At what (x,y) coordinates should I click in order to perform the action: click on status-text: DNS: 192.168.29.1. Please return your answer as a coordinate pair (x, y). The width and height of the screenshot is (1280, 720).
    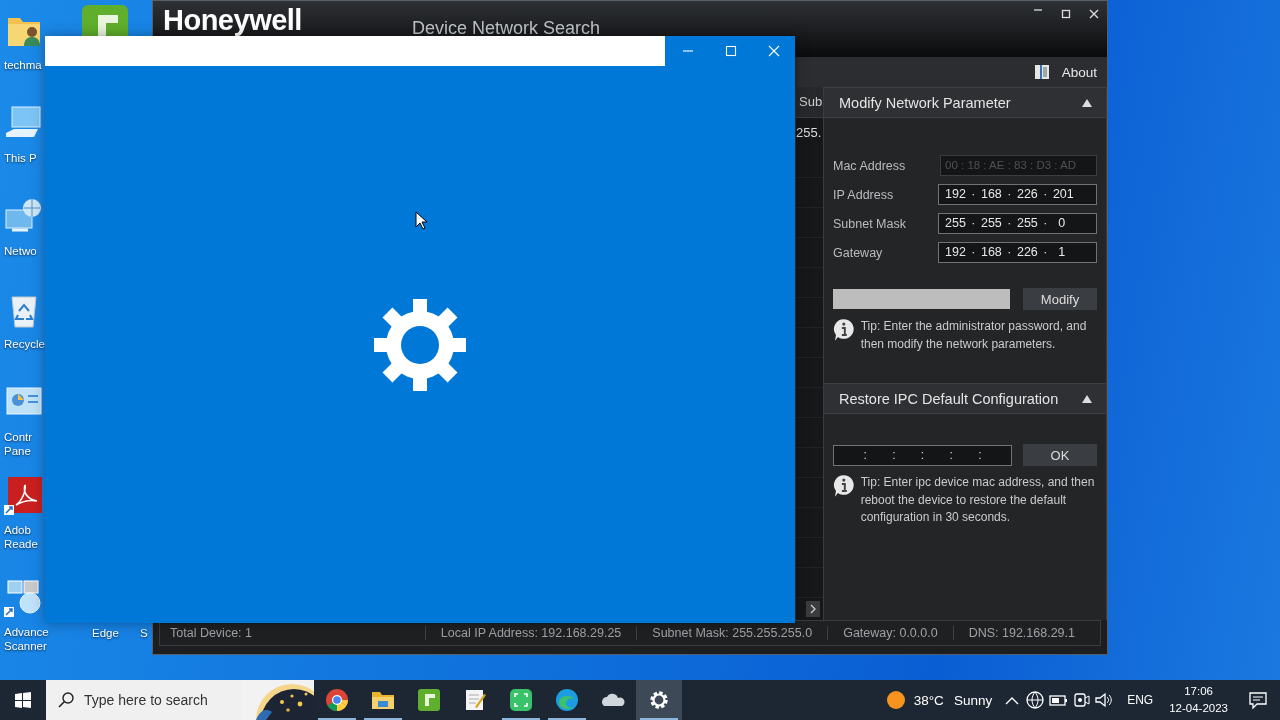
    Looking at the image, I should click on (1021, 633).